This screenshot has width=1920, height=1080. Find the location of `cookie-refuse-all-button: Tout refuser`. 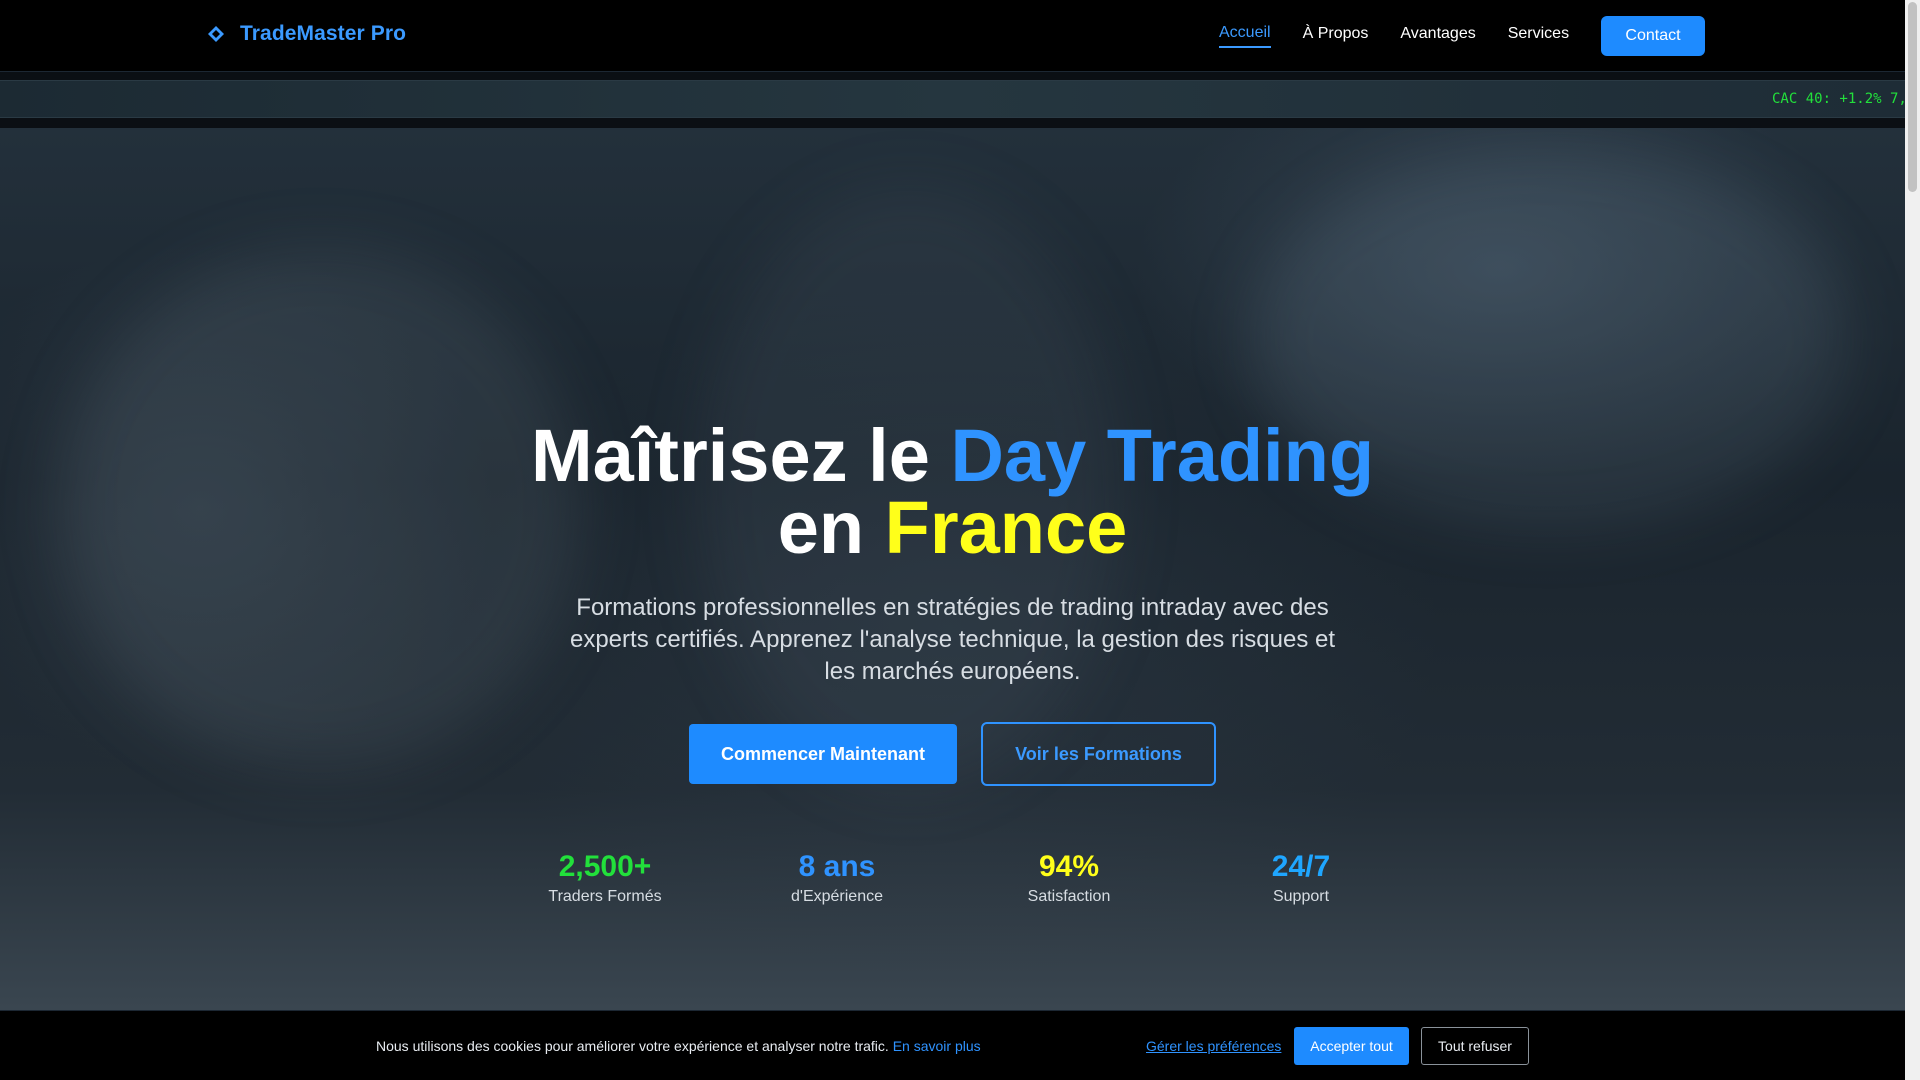

cookie-refuse-all-button: Tout refuser is located at coordinates (1475, 1046).